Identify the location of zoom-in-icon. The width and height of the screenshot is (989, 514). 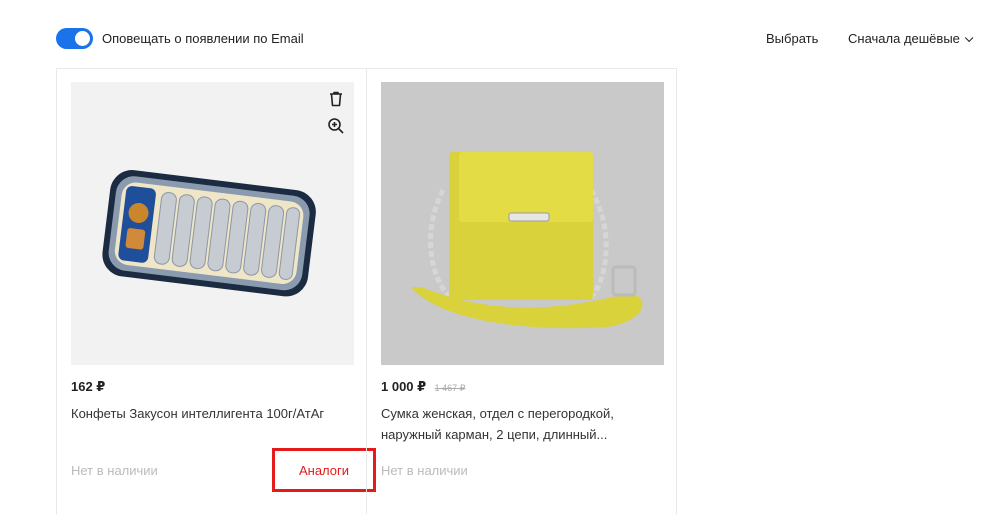
(336, 126).